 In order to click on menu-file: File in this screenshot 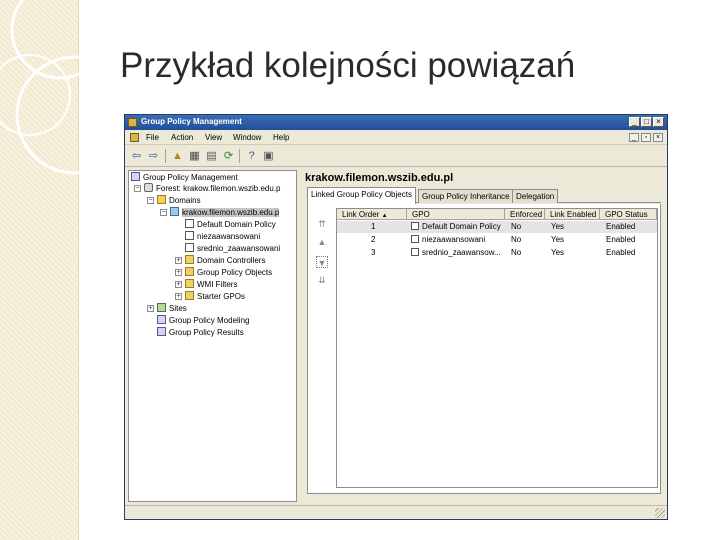, I will do `click(152, 137)`.